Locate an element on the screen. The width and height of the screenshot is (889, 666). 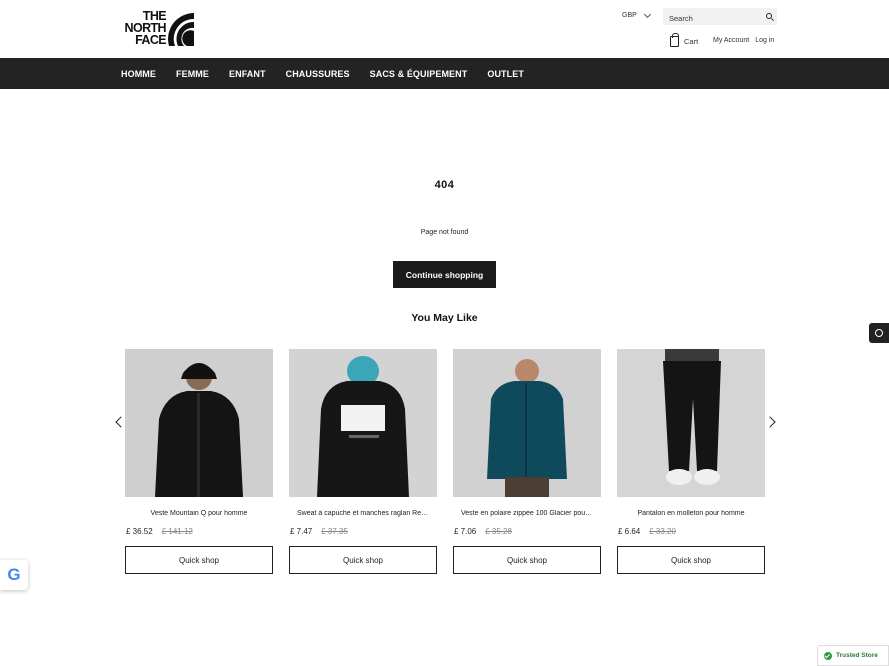
original-price: £ 33.20 is located at coordinates (662, 531).